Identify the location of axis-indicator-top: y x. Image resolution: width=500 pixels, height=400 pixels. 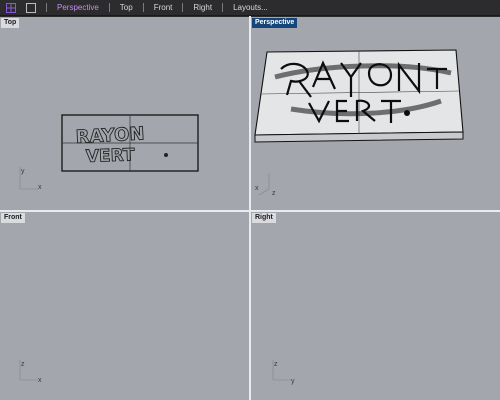
(30, 179).